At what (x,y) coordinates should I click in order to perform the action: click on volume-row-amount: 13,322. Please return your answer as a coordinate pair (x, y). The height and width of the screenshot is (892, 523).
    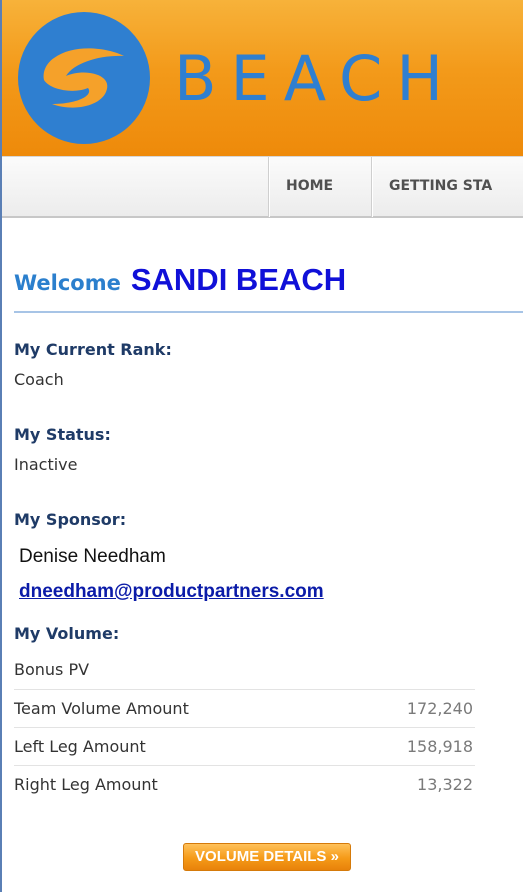
    Looking at the image, I should click on (445, 784).